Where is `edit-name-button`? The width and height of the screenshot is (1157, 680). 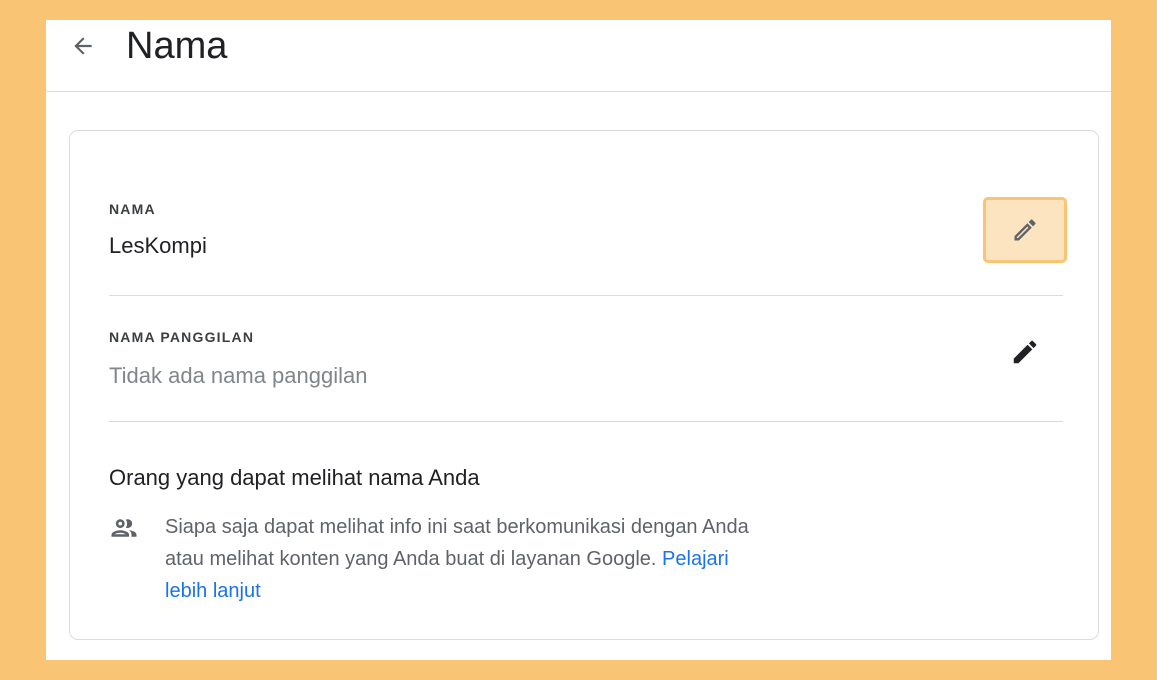
edit-name-button is located at coordinates (1025, 230).